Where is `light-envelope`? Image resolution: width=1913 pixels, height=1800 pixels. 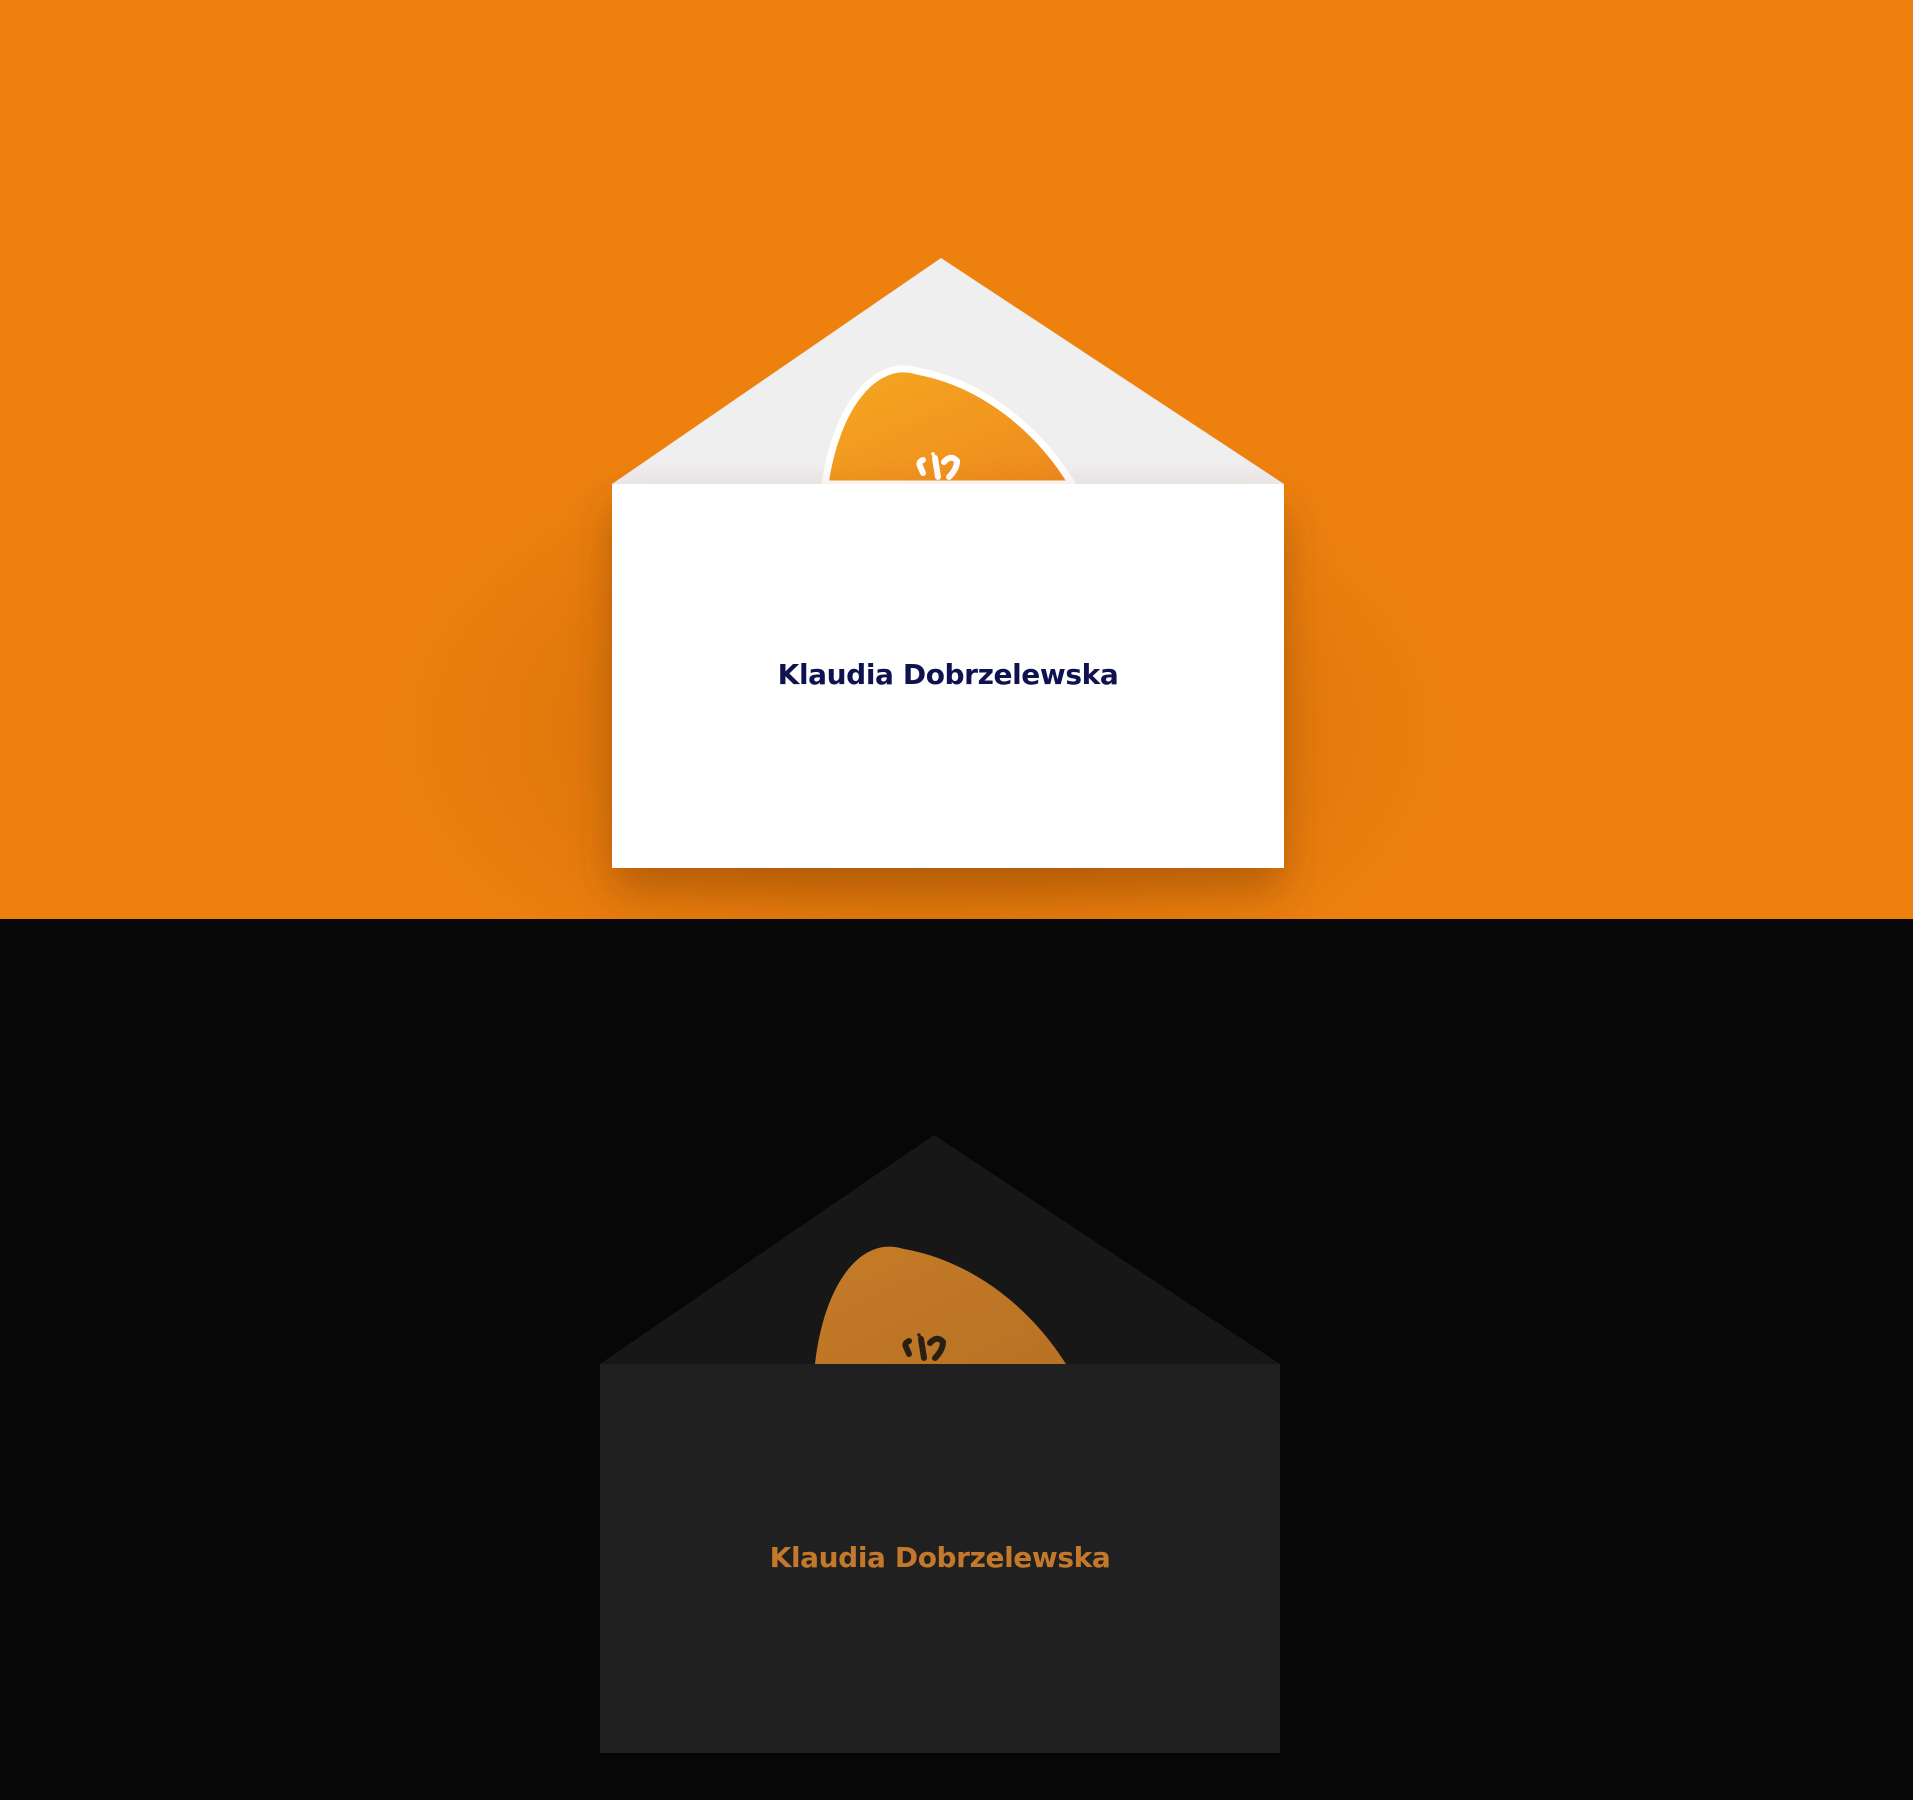 light-envelope is located at coordinates (948, 563).